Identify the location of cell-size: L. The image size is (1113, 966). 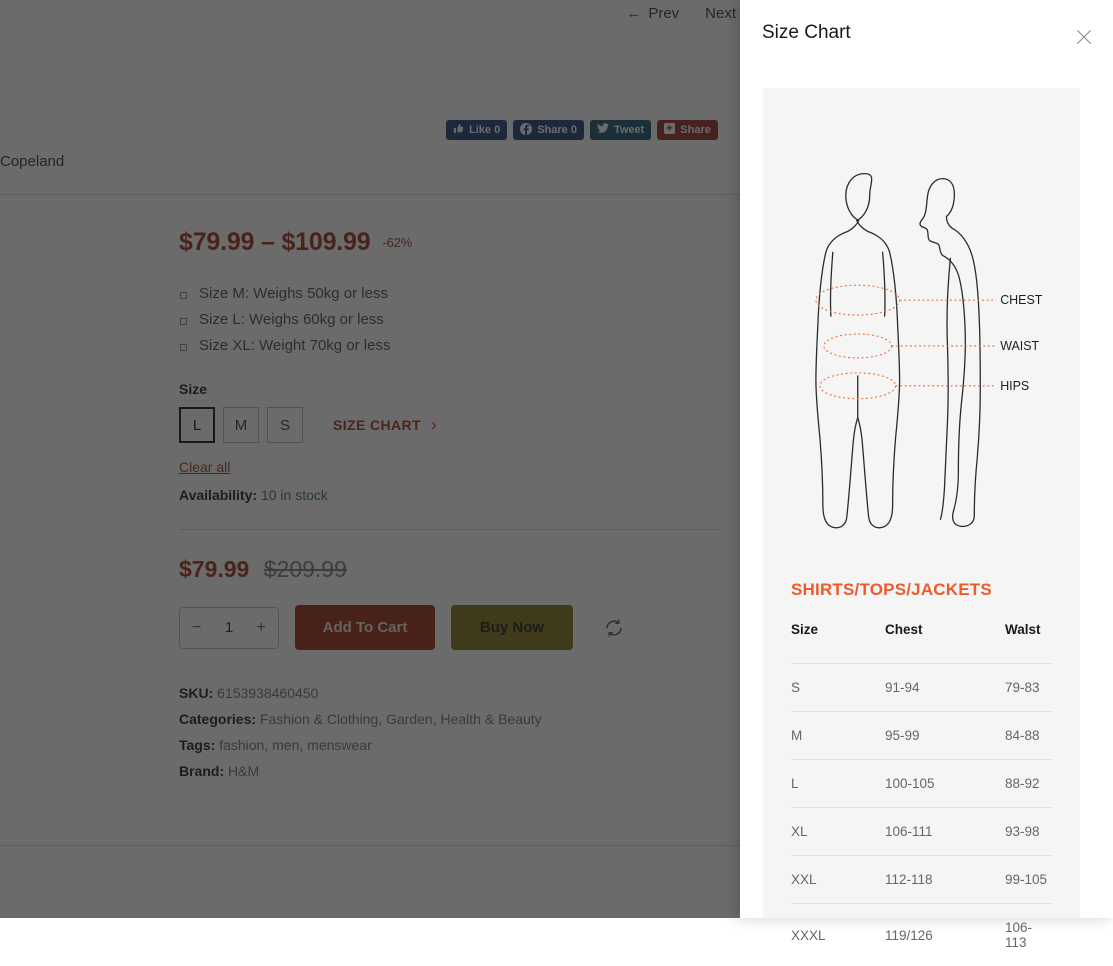
(838, 784).